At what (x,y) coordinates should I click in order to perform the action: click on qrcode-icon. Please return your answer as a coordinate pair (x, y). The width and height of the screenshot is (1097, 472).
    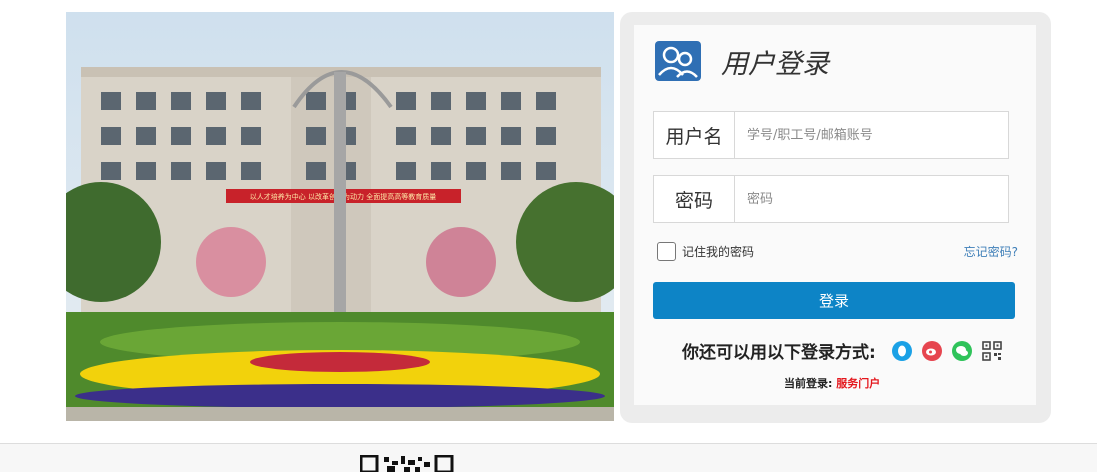
    Looking at the image, I should click on (992, 350).